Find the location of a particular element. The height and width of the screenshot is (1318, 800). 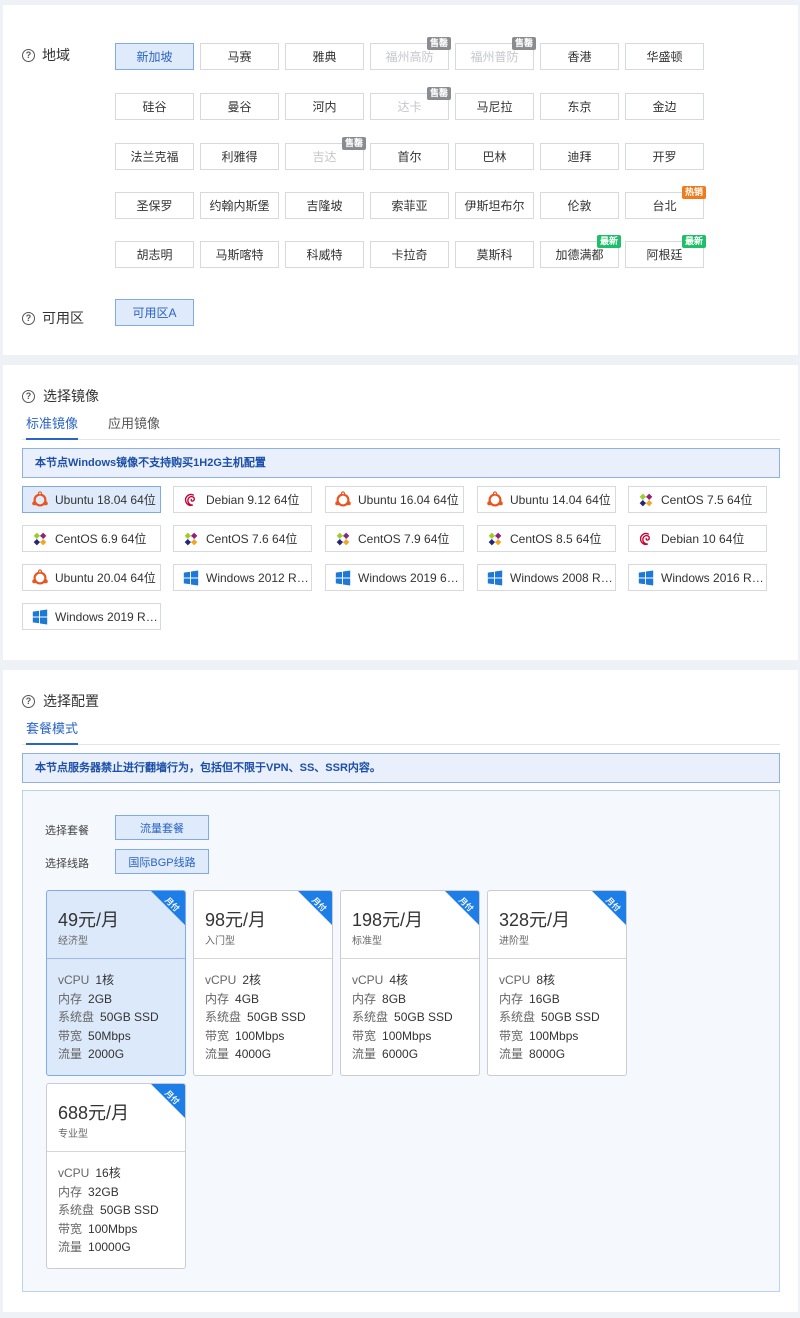

image-option: Ubuntu 14.04 64位 is located at coordinates (546, 499).